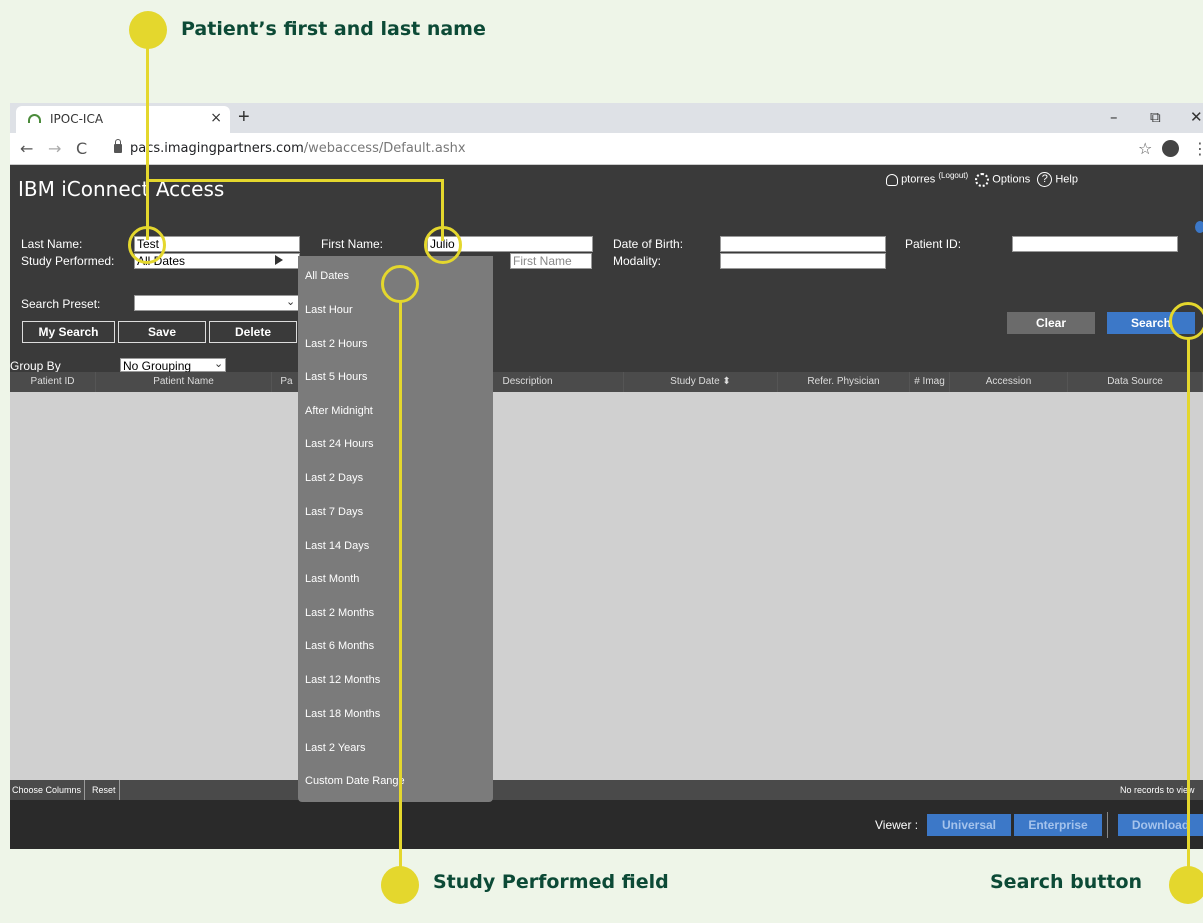 The height and width of the screenshot is (923, 1203). Describe the element at coordinates (1197, 148) in the screenshot. I see `browser-menu-icon: ⋮` at that location.